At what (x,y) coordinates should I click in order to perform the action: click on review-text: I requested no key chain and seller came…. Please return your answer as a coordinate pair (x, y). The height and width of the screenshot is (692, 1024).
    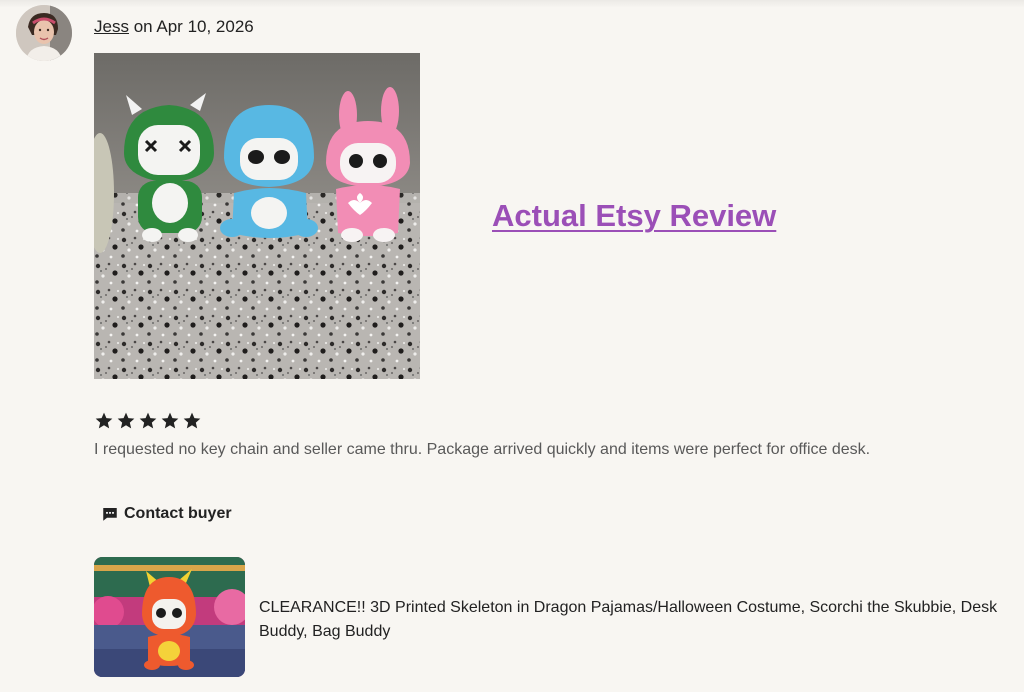
    Looking at the image, I should click on (482, 449).